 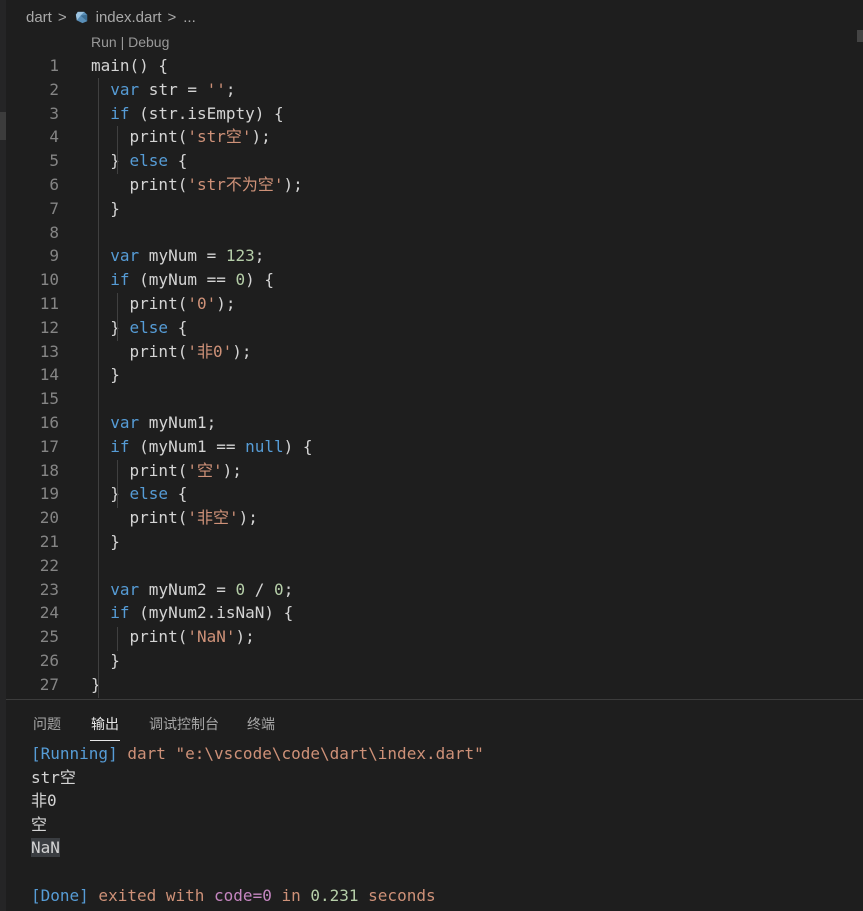 I want to click on tab-output: 输出, so click(x=105, y=727).